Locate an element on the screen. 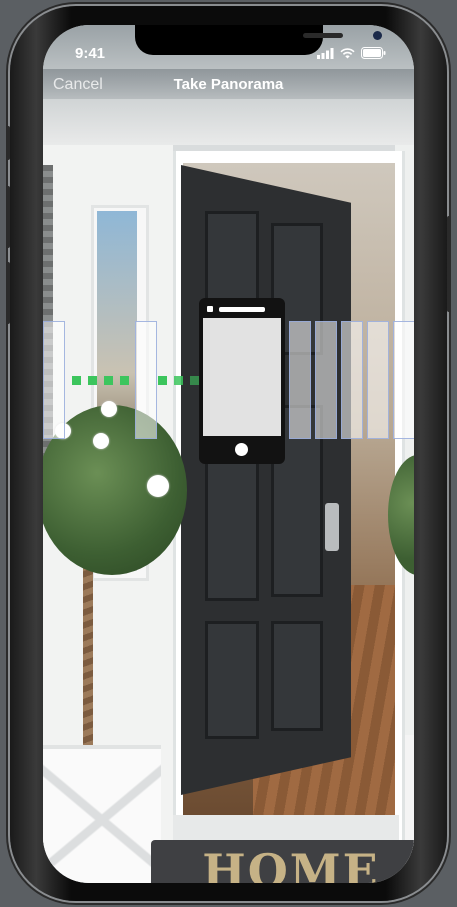 This screenshot has height=907, width=457. wifi-icon is located at coordinates (347, 52).